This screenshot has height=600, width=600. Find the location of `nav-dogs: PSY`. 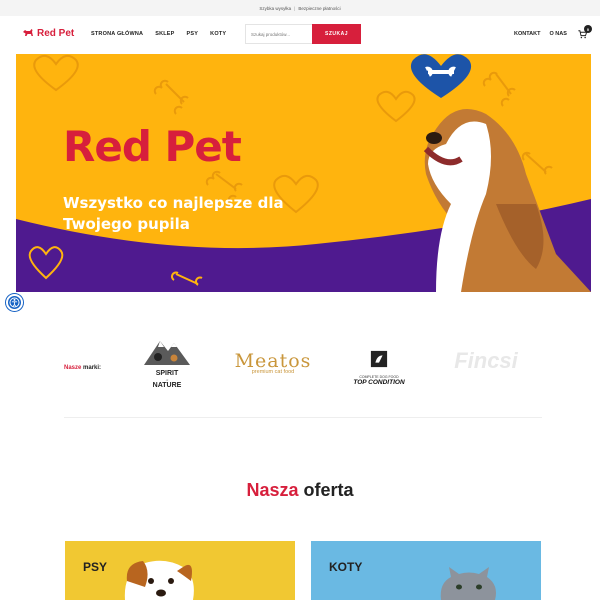

nav-dogs: PSY is located at coordinates (193, 34).